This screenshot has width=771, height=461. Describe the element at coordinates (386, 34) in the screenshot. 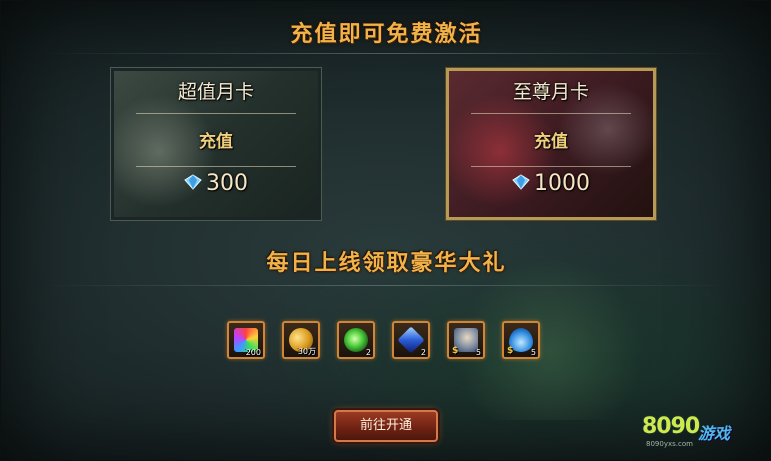

I see `activation-heading: 充值即可免费激活` at that location.